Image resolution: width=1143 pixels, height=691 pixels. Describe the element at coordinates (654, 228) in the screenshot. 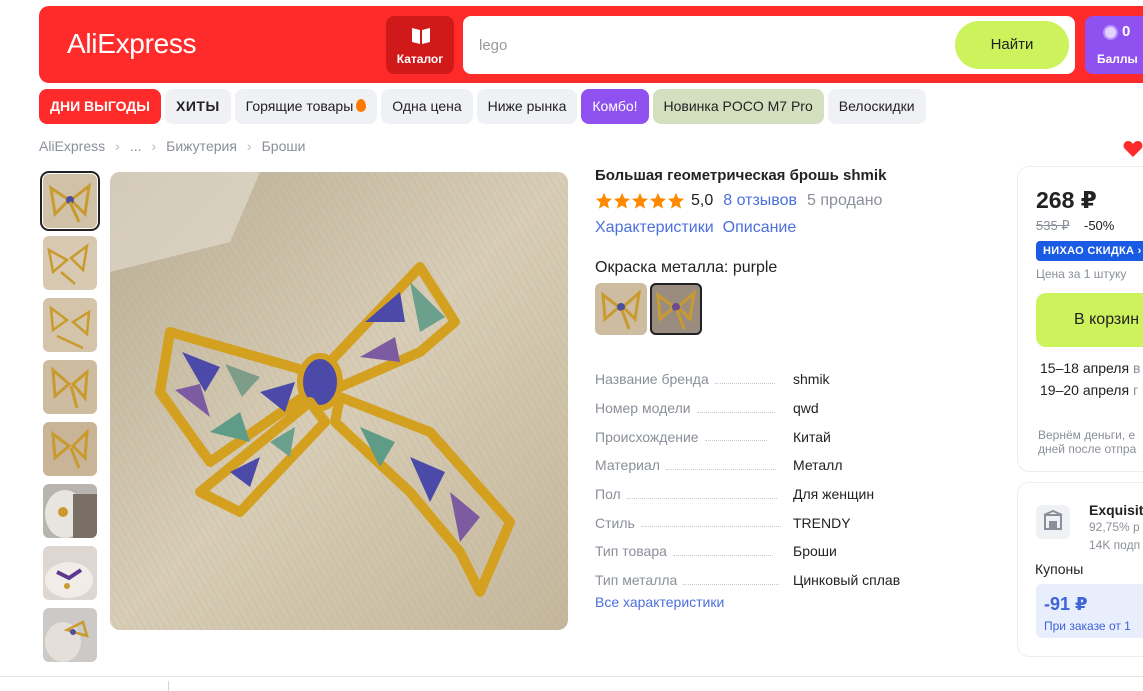

I see `tab-characteristics: Характеристики` at that location.